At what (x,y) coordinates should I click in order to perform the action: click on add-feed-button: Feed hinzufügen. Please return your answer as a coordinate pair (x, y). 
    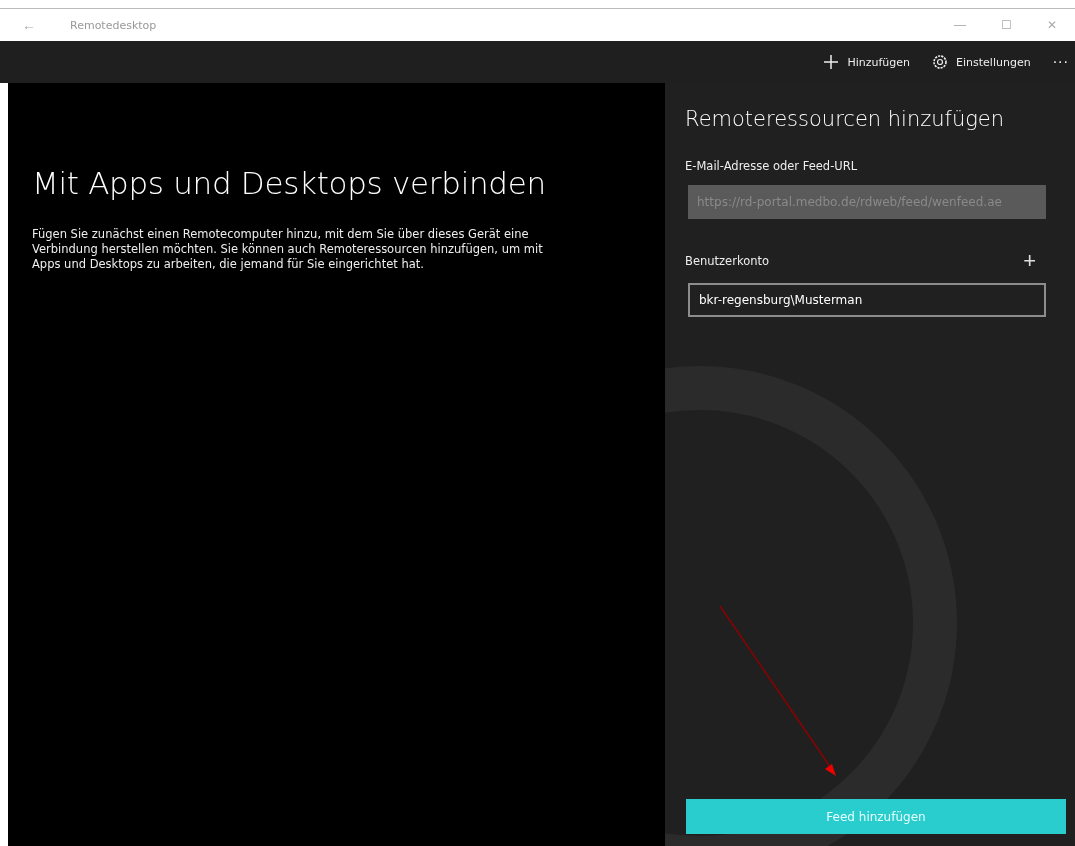
    Looking at the image, I should click on (876, 816).